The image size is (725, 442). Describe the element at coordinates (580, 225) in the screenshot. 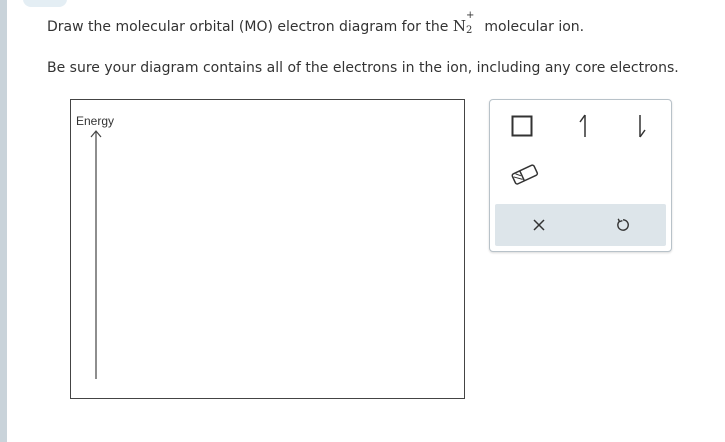

I see `toolbox-action-bar` at that location.